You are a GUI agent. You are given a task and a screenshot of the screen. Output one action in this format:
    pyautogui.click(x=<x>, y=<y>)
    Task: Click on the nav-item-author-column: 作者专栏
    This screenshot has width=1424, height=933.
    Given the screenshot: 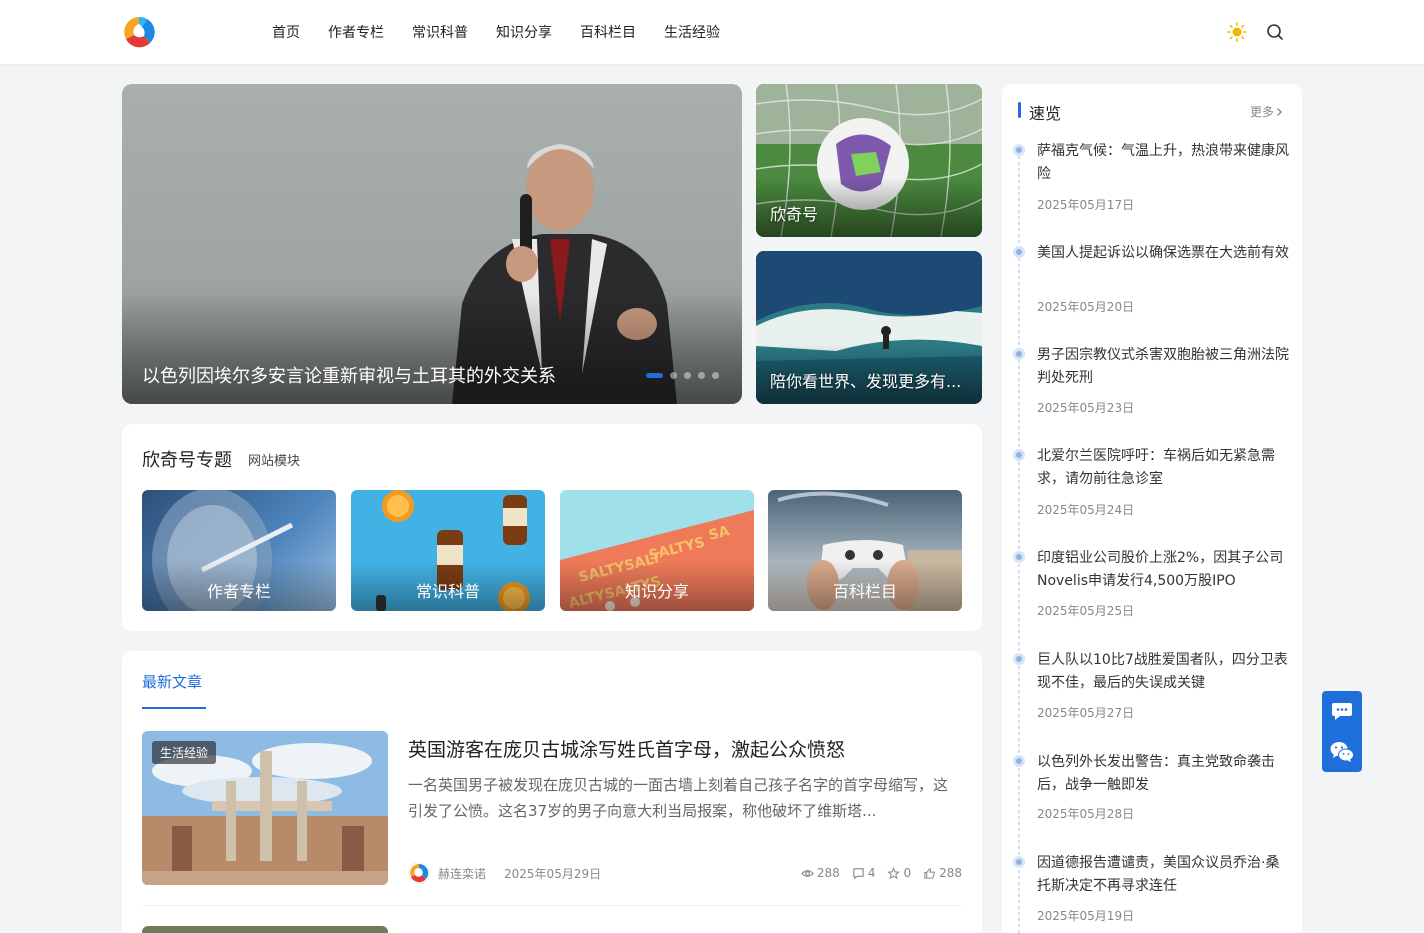 What is the action you would take?
    pyautogui.click(x=356, y=32)
    